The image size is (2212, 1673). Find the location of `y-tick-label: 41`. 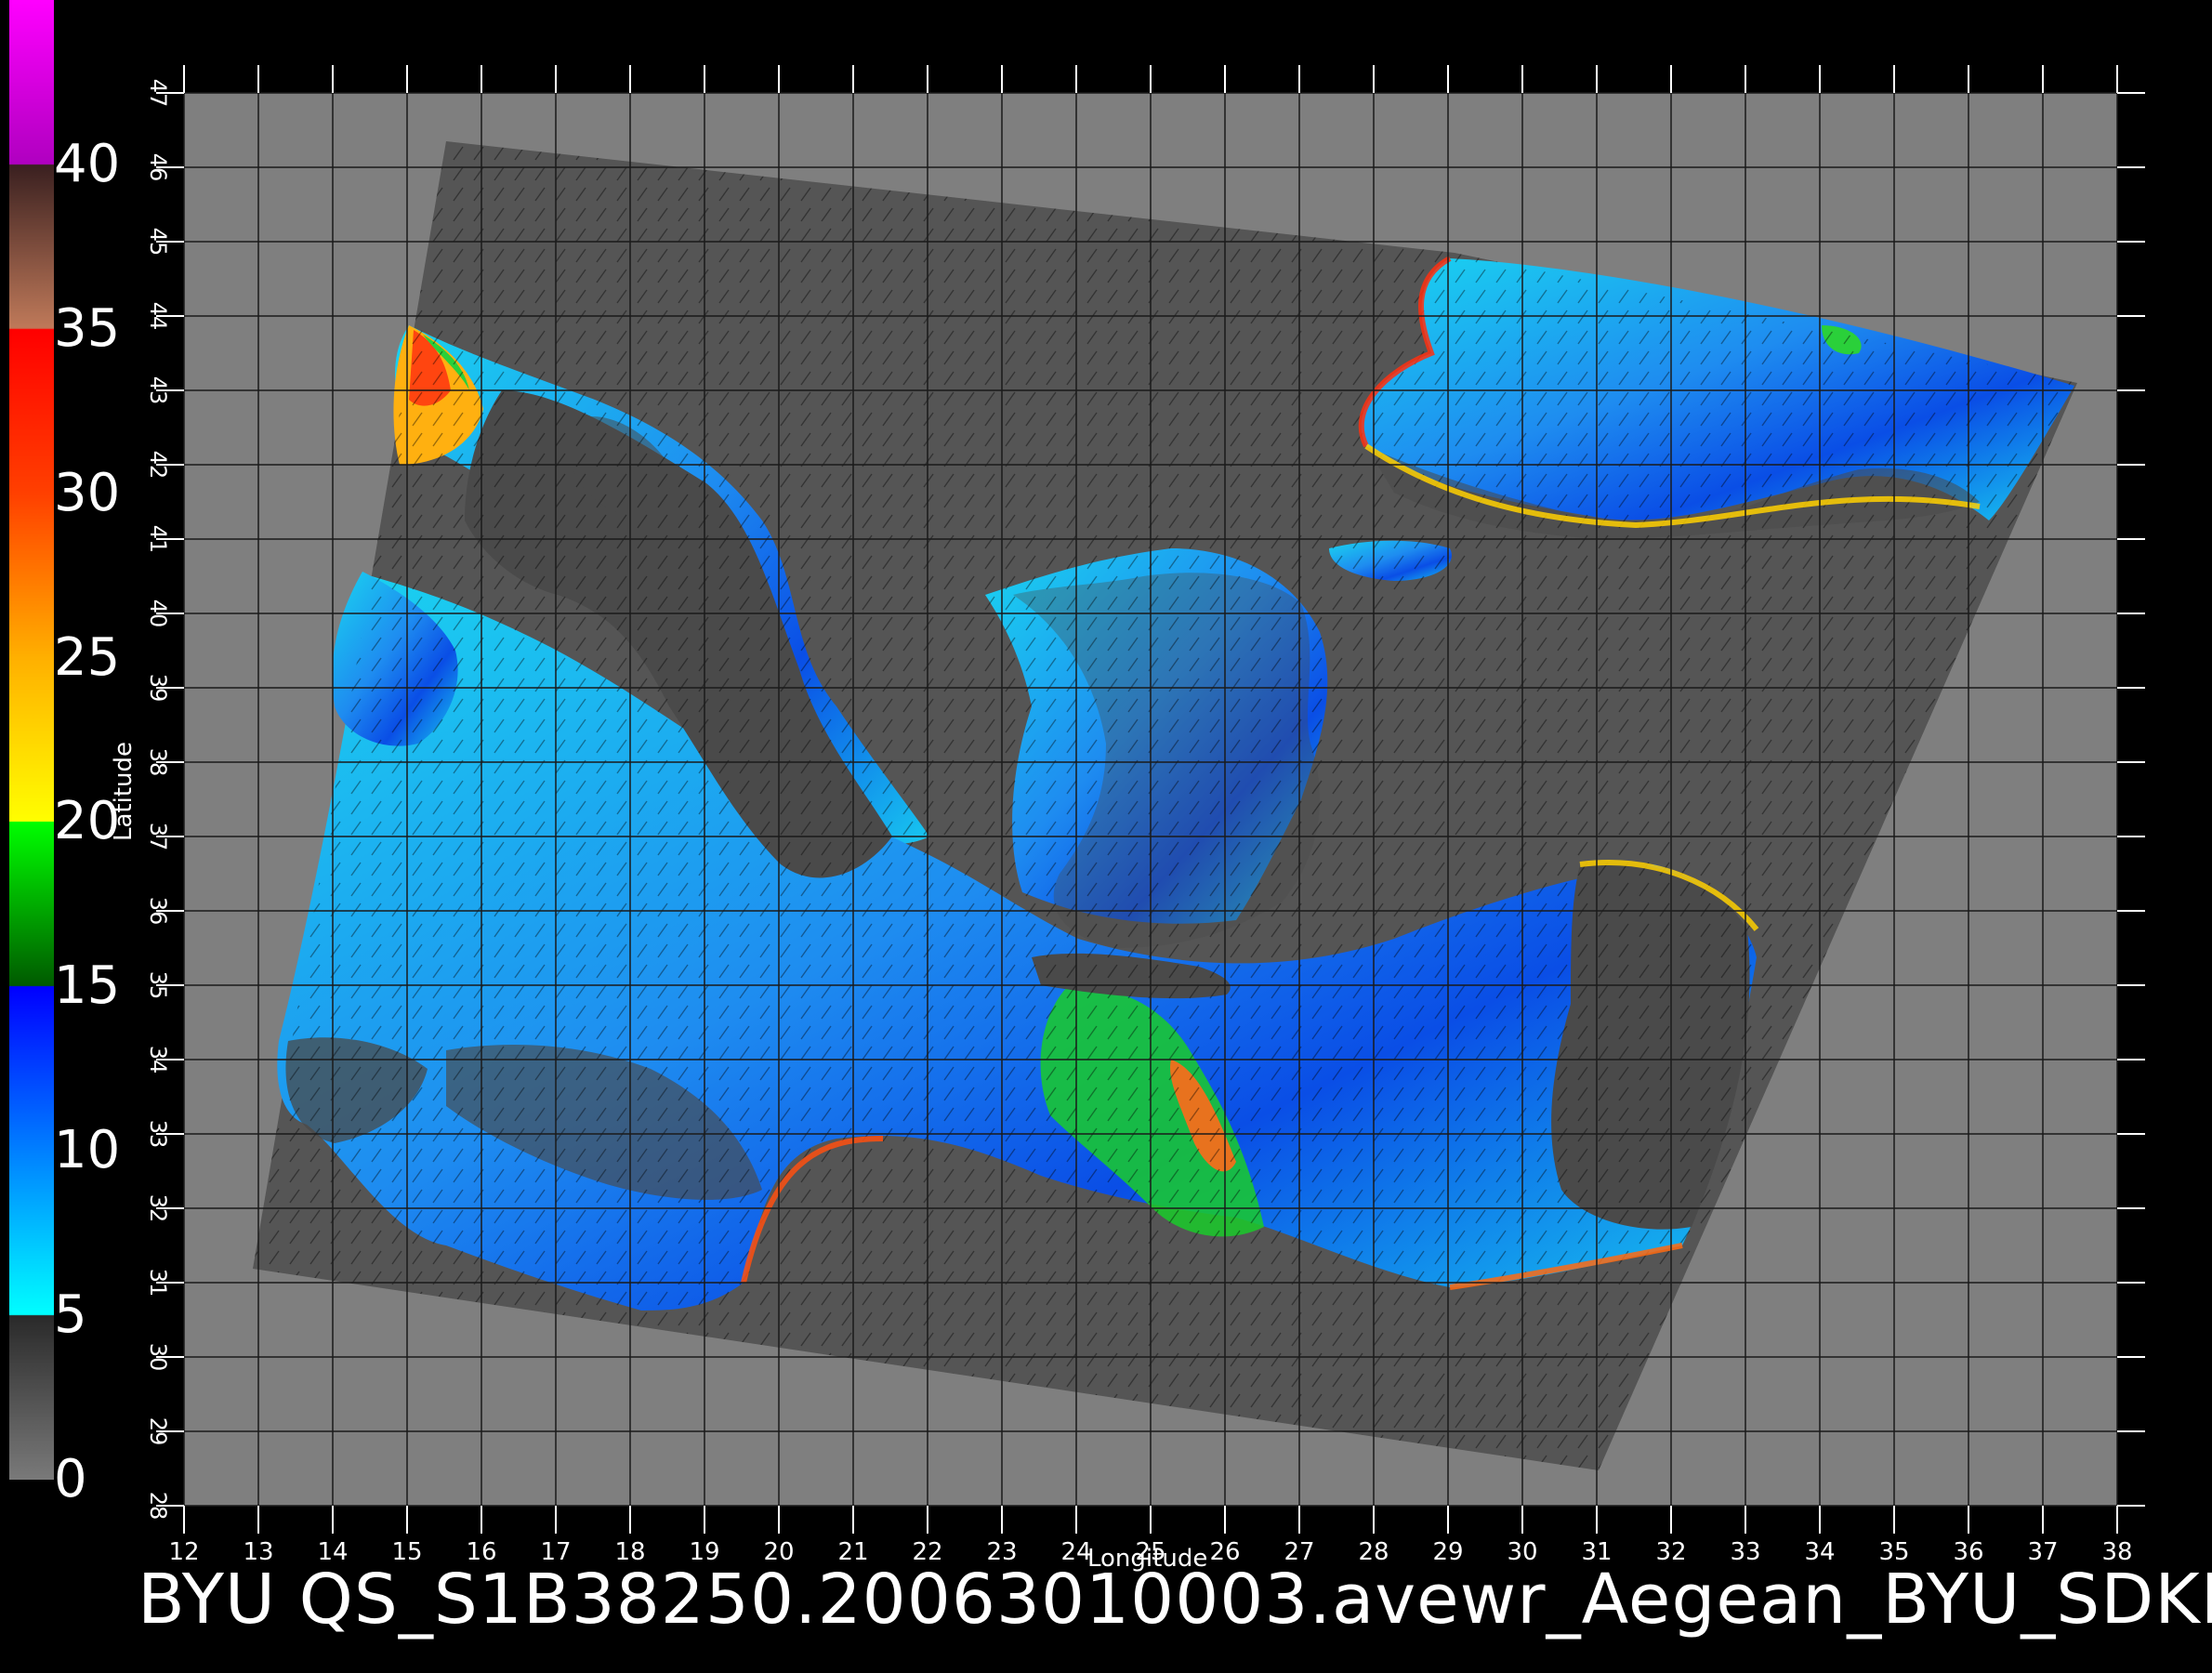

y-tick-label: 41 is located at coordinates (158, 539).